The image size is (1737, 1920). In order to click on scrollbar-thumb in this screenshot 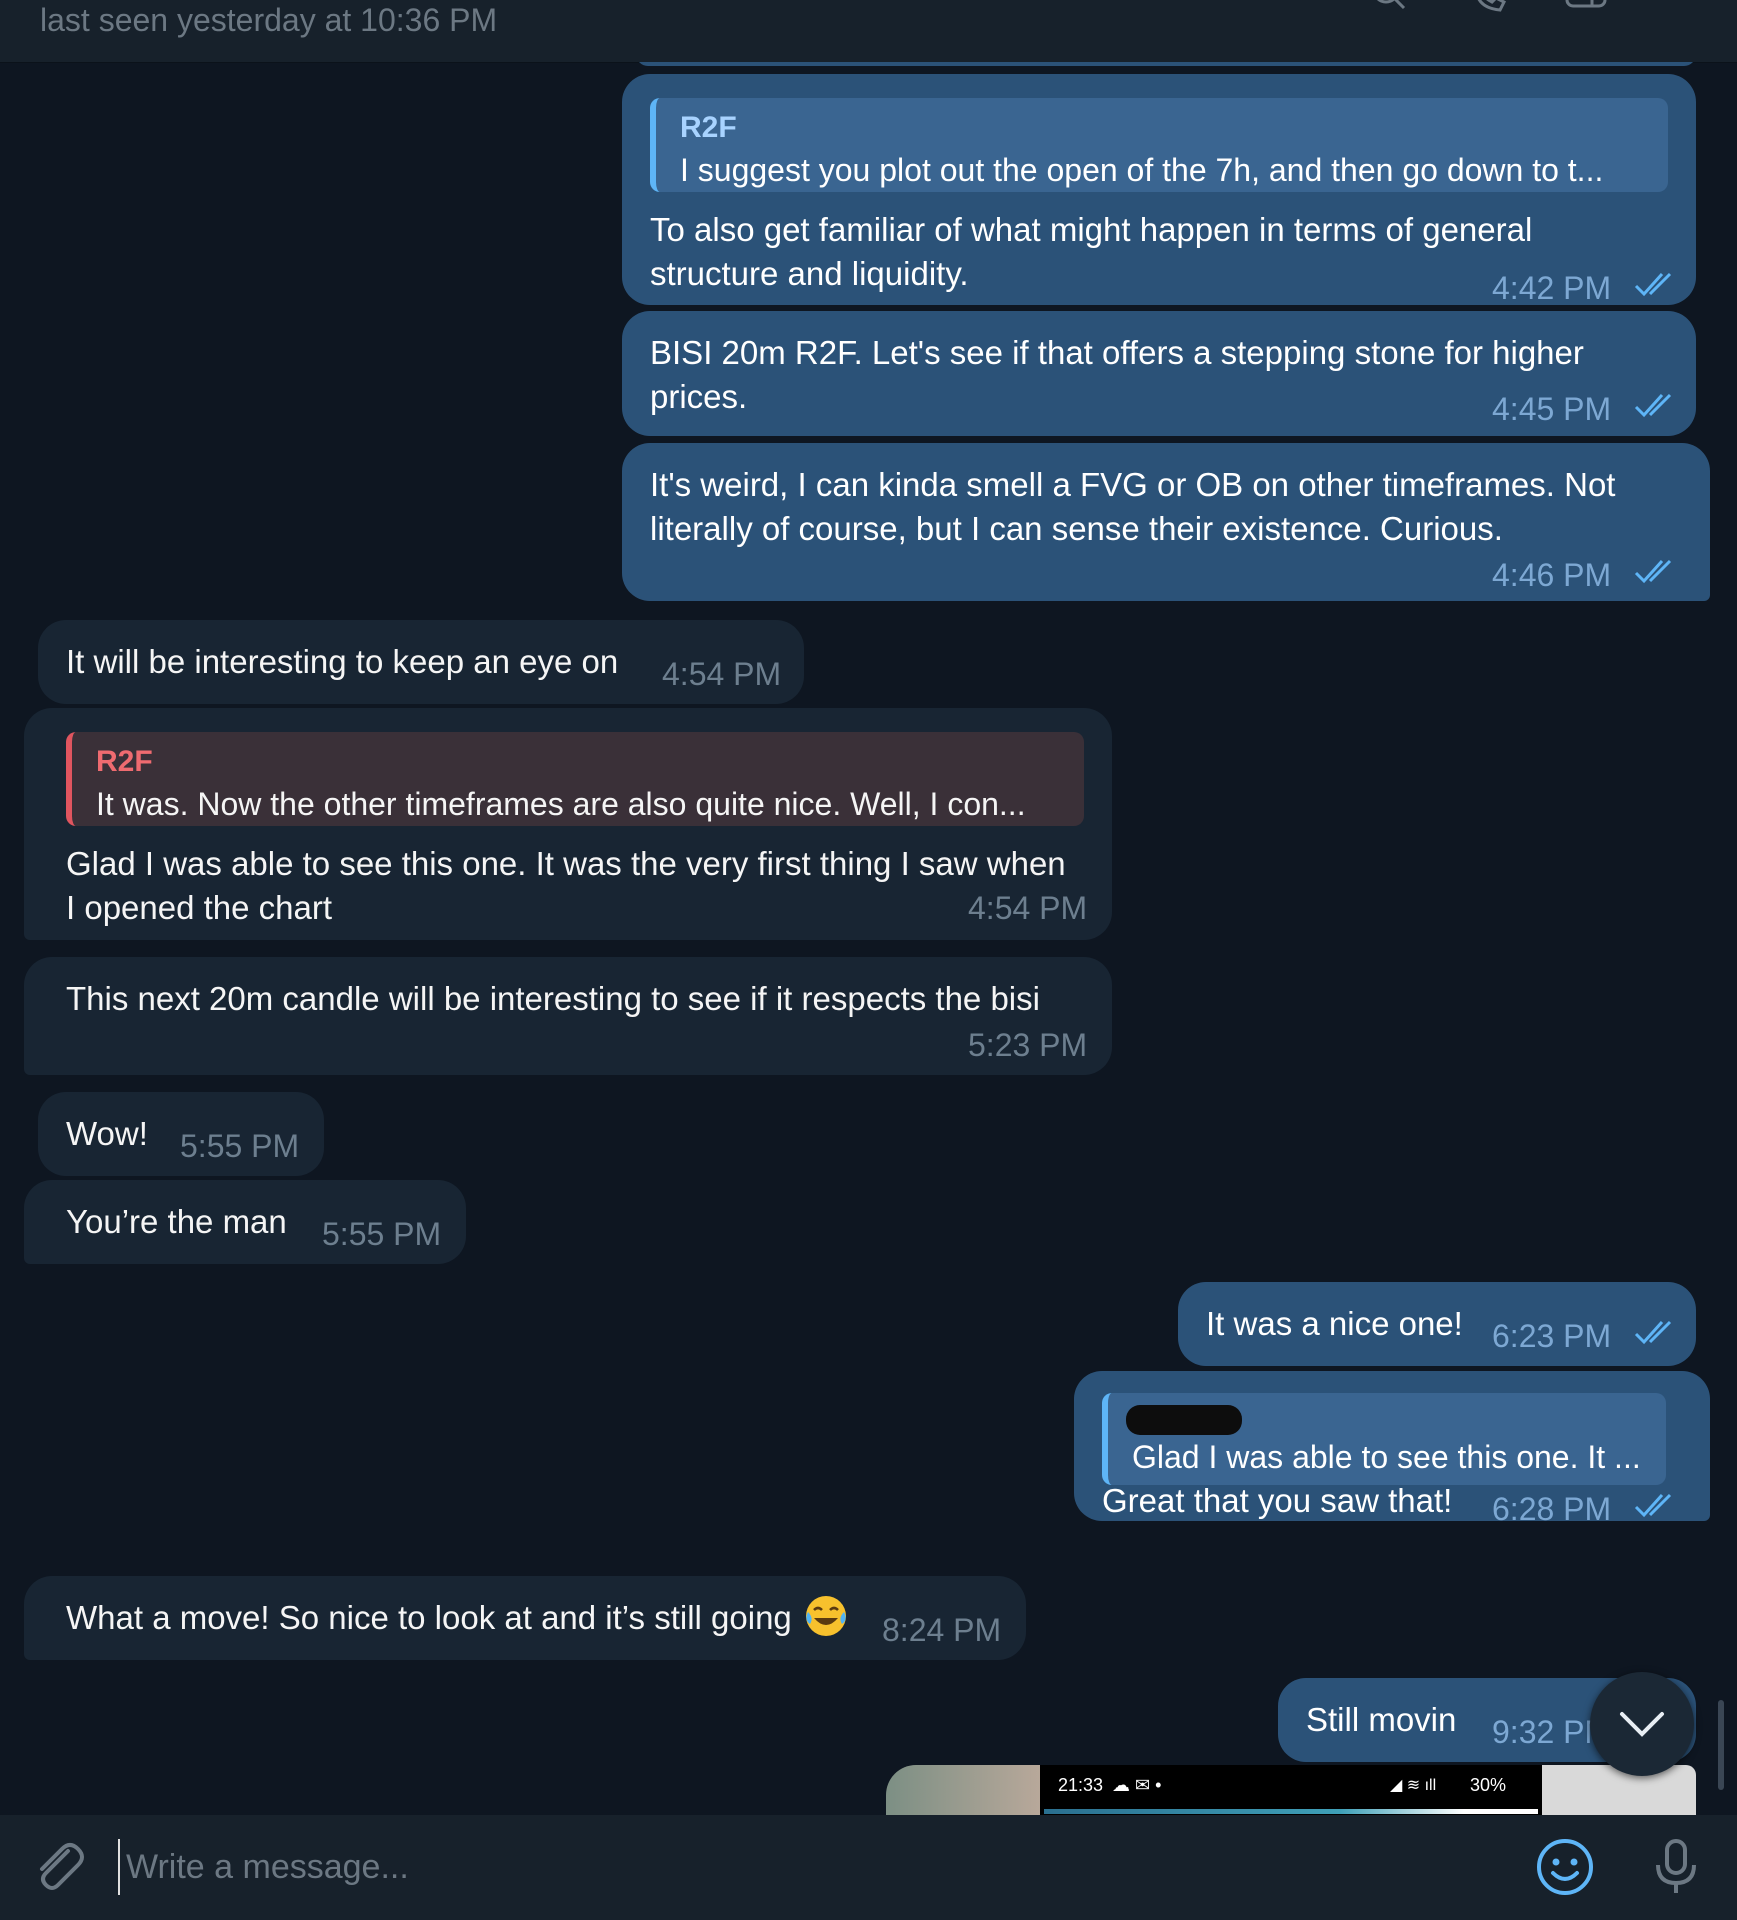, I will do `click(1721, 1745)`.